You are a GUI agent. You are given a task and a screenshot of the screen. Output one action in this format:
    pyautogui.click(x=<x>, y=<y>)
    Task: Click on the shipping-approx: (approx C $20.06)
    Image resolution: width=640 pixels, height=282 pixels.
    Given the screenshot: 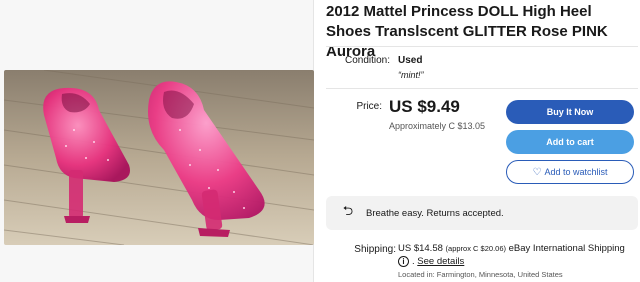 What is the action you would take?
    pyautogui.click(x=475, y=248)
    